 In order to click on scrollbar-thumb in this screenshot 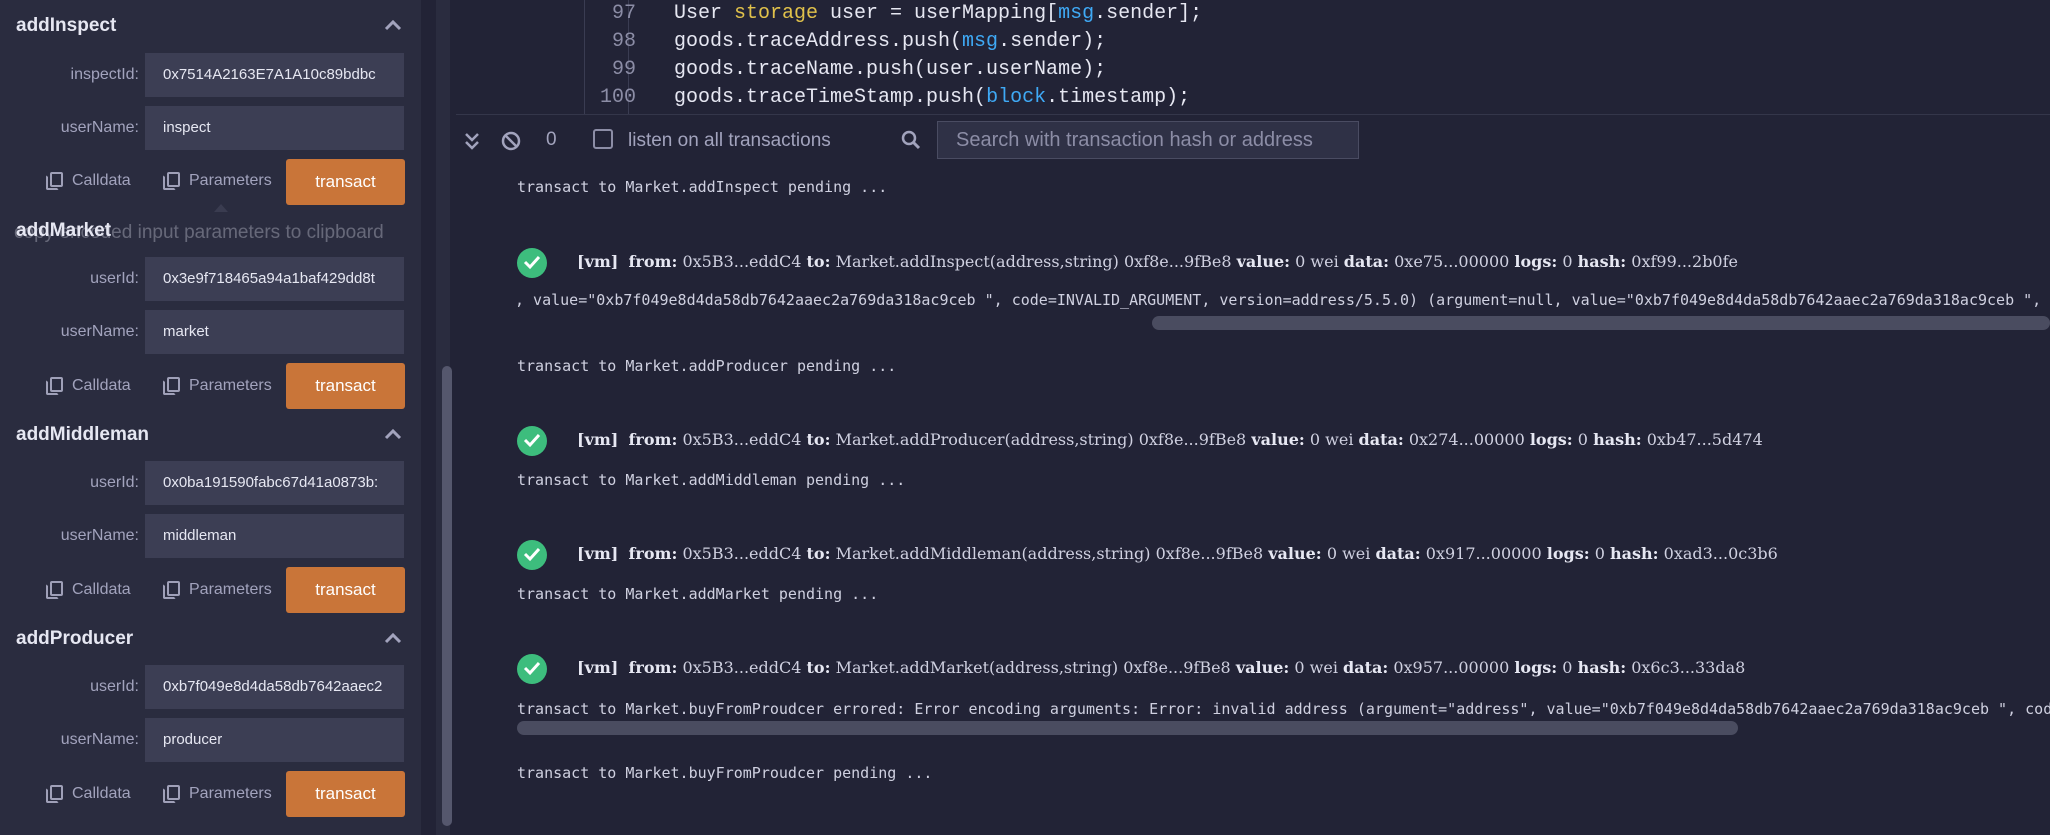, I will do `click(447, 596)`.